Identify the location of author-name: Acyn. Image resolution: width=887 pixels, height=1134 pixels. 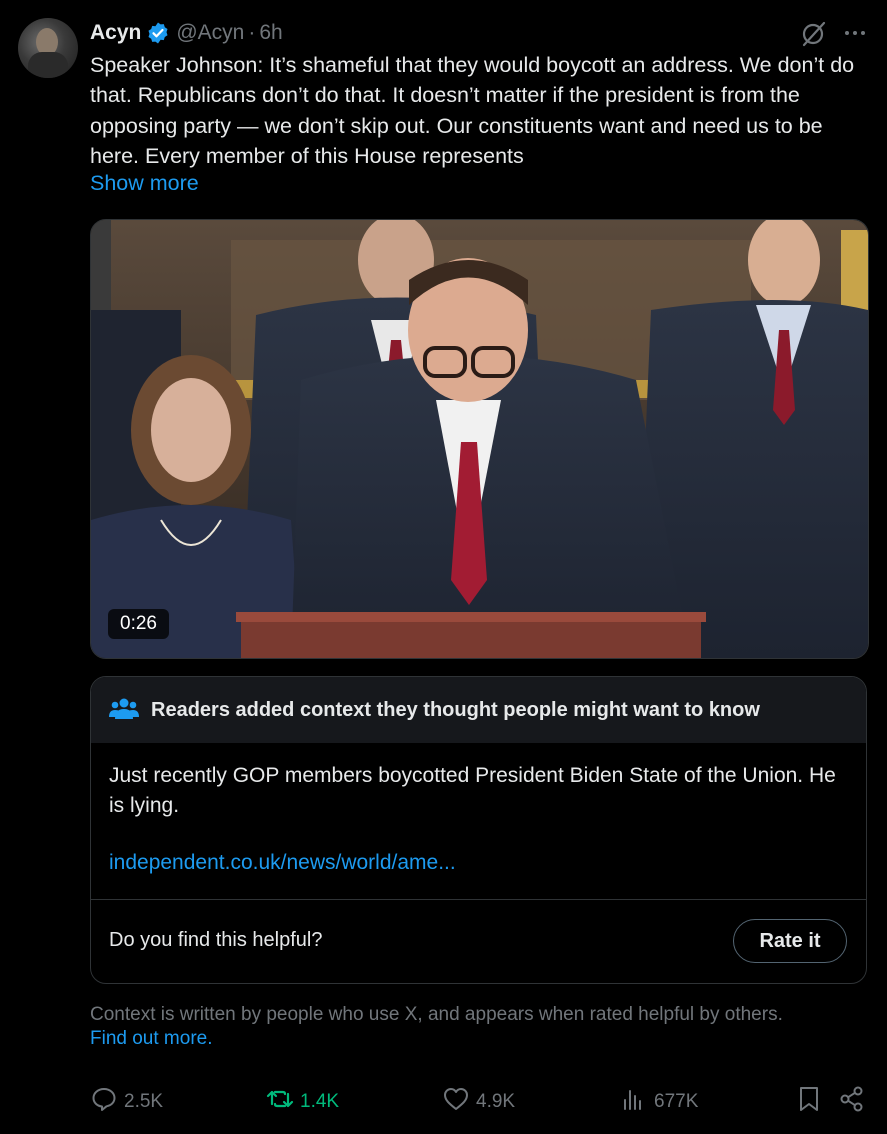
(115, 33).